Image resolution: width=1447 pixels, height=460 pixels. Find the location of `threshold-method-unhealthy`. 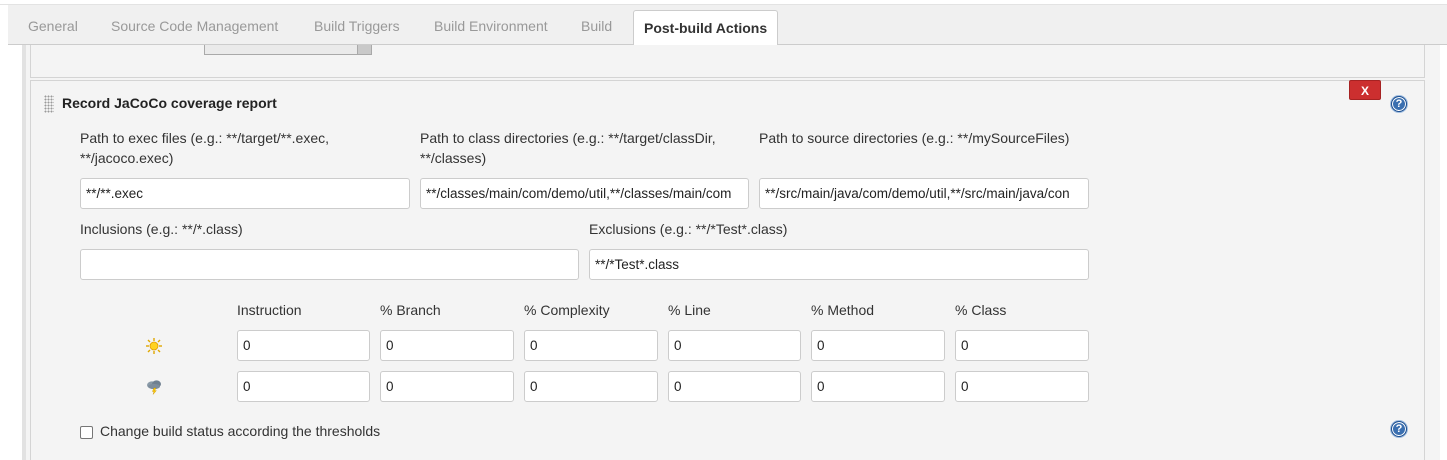

threshold-method-unhealthy is located at coordinates (878, 386).